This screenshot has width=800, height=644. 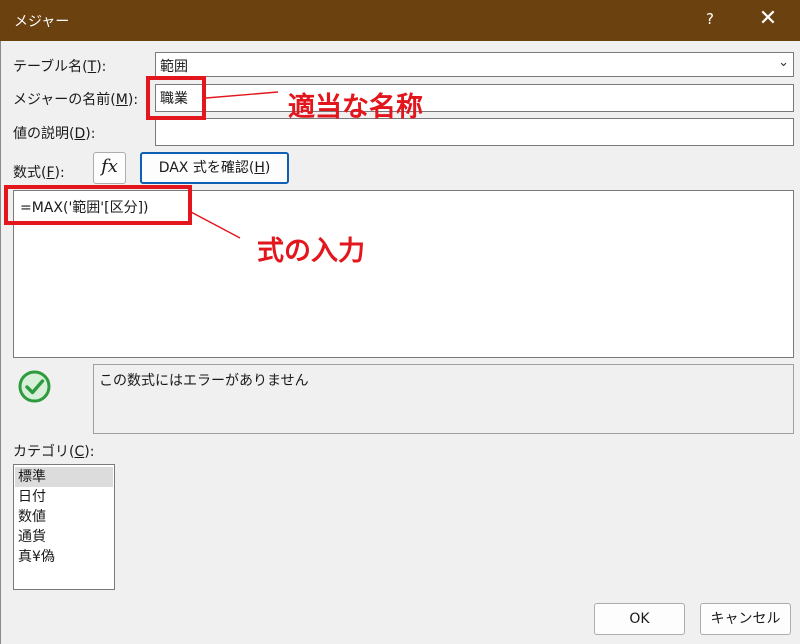 What do you see at coordinates (98, 205) in the screenshot?
I see `annotation-formula-box` at bounding box center [98, 205].